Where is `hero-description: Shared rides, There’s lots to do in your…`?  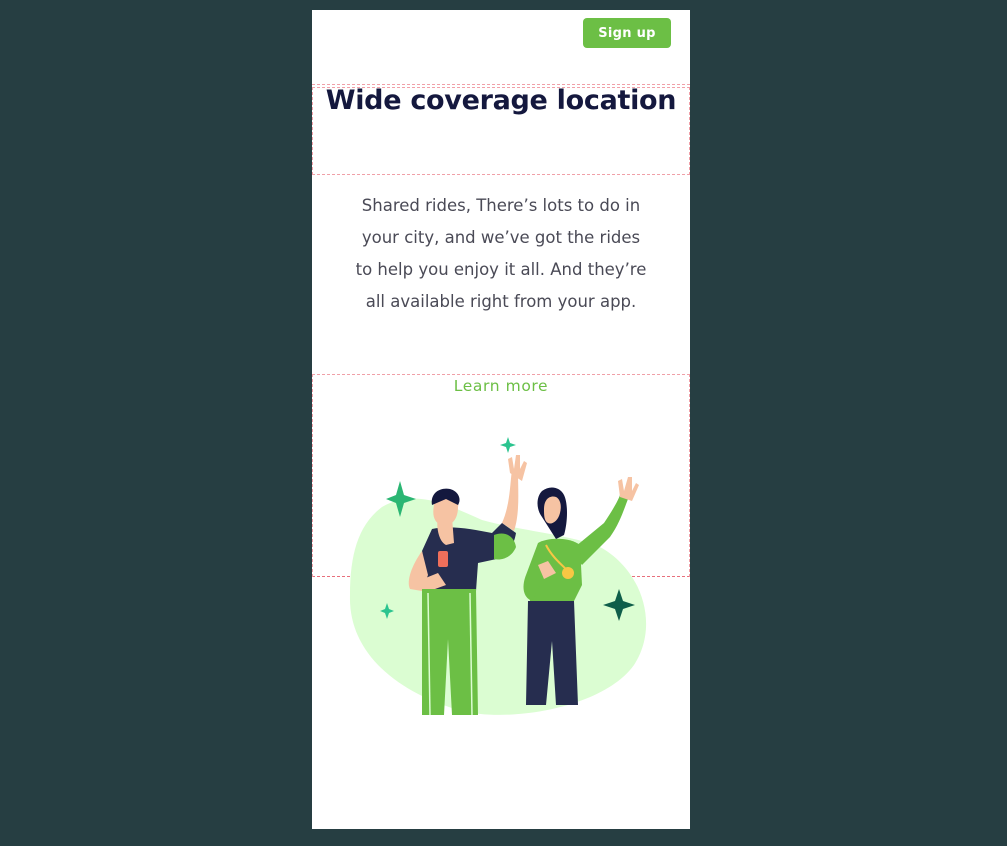
hero-description: Shared rides, There’s lots to do in your… is located at coordinates (501, 253).